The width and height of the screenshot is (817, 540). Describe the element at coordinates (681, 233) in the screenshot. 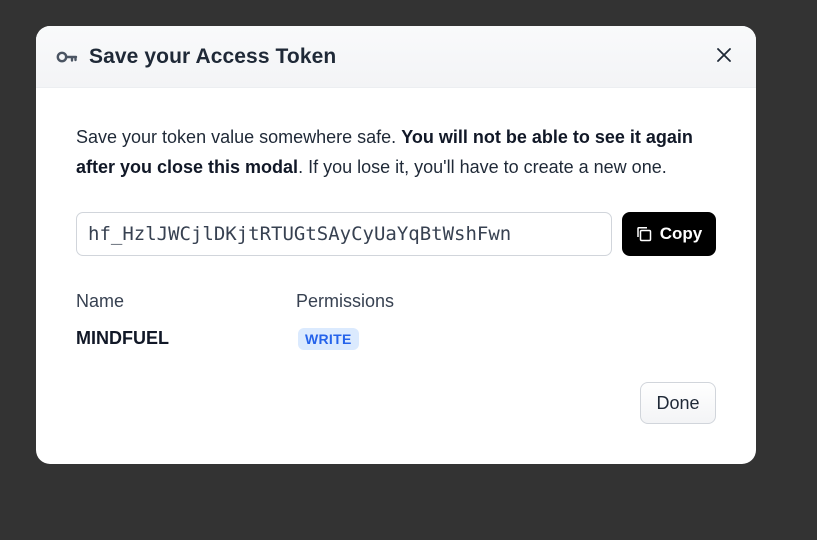

I see `copy-button-label: Copy` at that location.